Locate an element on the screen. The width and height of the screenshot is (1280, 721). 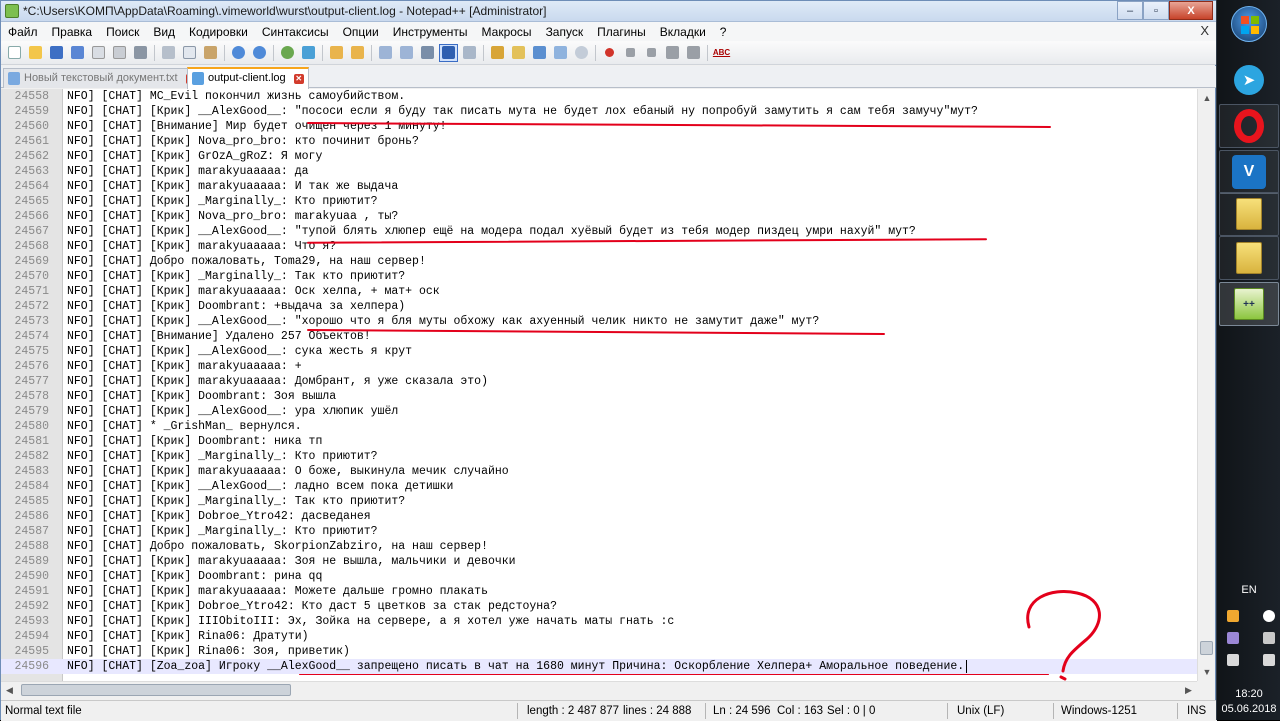
close-document-button: X is located at coordinates (1204, 30).